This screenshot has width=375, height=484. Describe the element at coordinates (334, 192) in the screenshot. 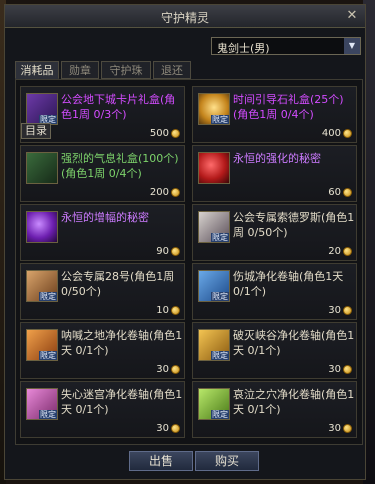

I see `price-value: 60` at that location.